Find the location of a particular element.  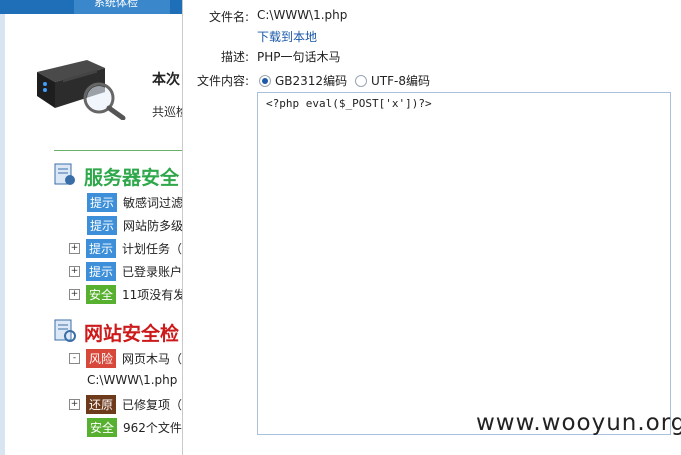

item-text: 网页木马（ is located at coordinates (152, 358).